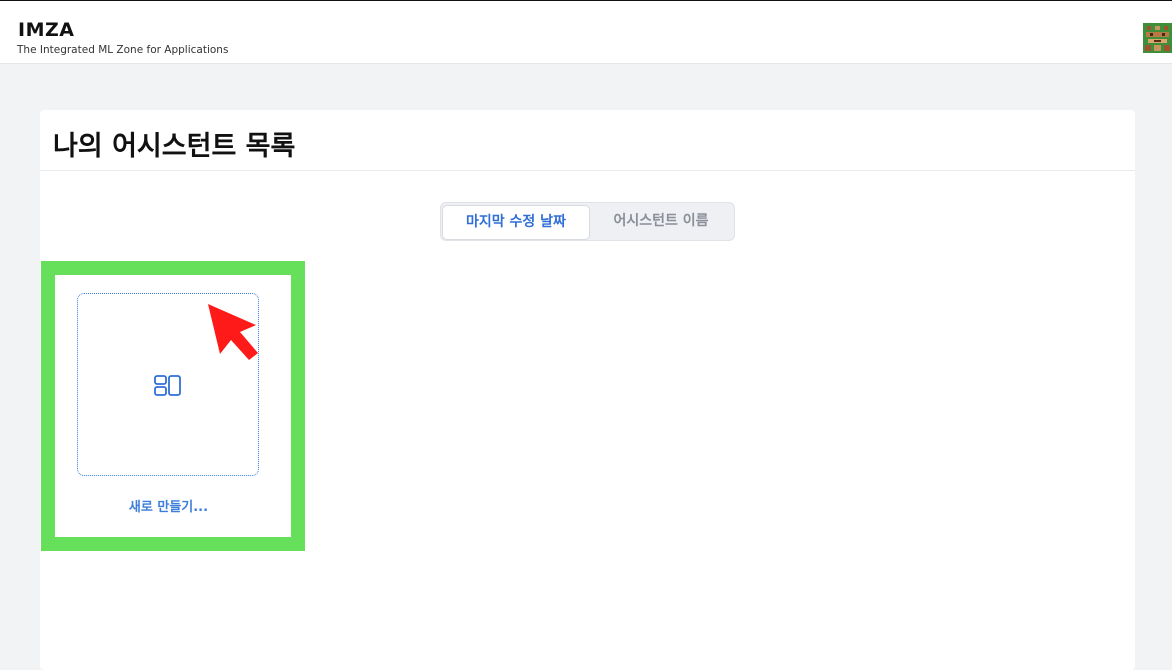 The width and height of the screenshot is (1172, 670). I want to click on sort-by-modified-date-button: 마지막 수정 날짜, so click(516, 222).